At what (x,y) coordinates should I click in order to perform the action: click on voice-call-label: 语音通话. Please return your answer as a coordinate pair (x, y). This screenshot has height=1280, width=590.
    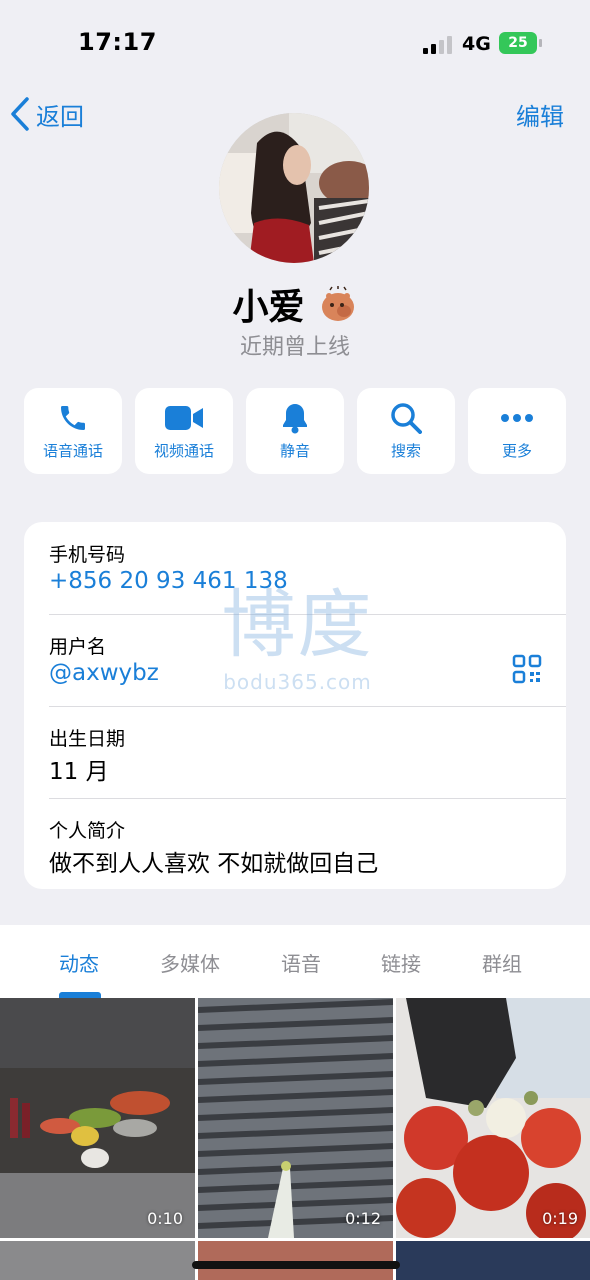
    Looking at the image, I should click on (72, 450).